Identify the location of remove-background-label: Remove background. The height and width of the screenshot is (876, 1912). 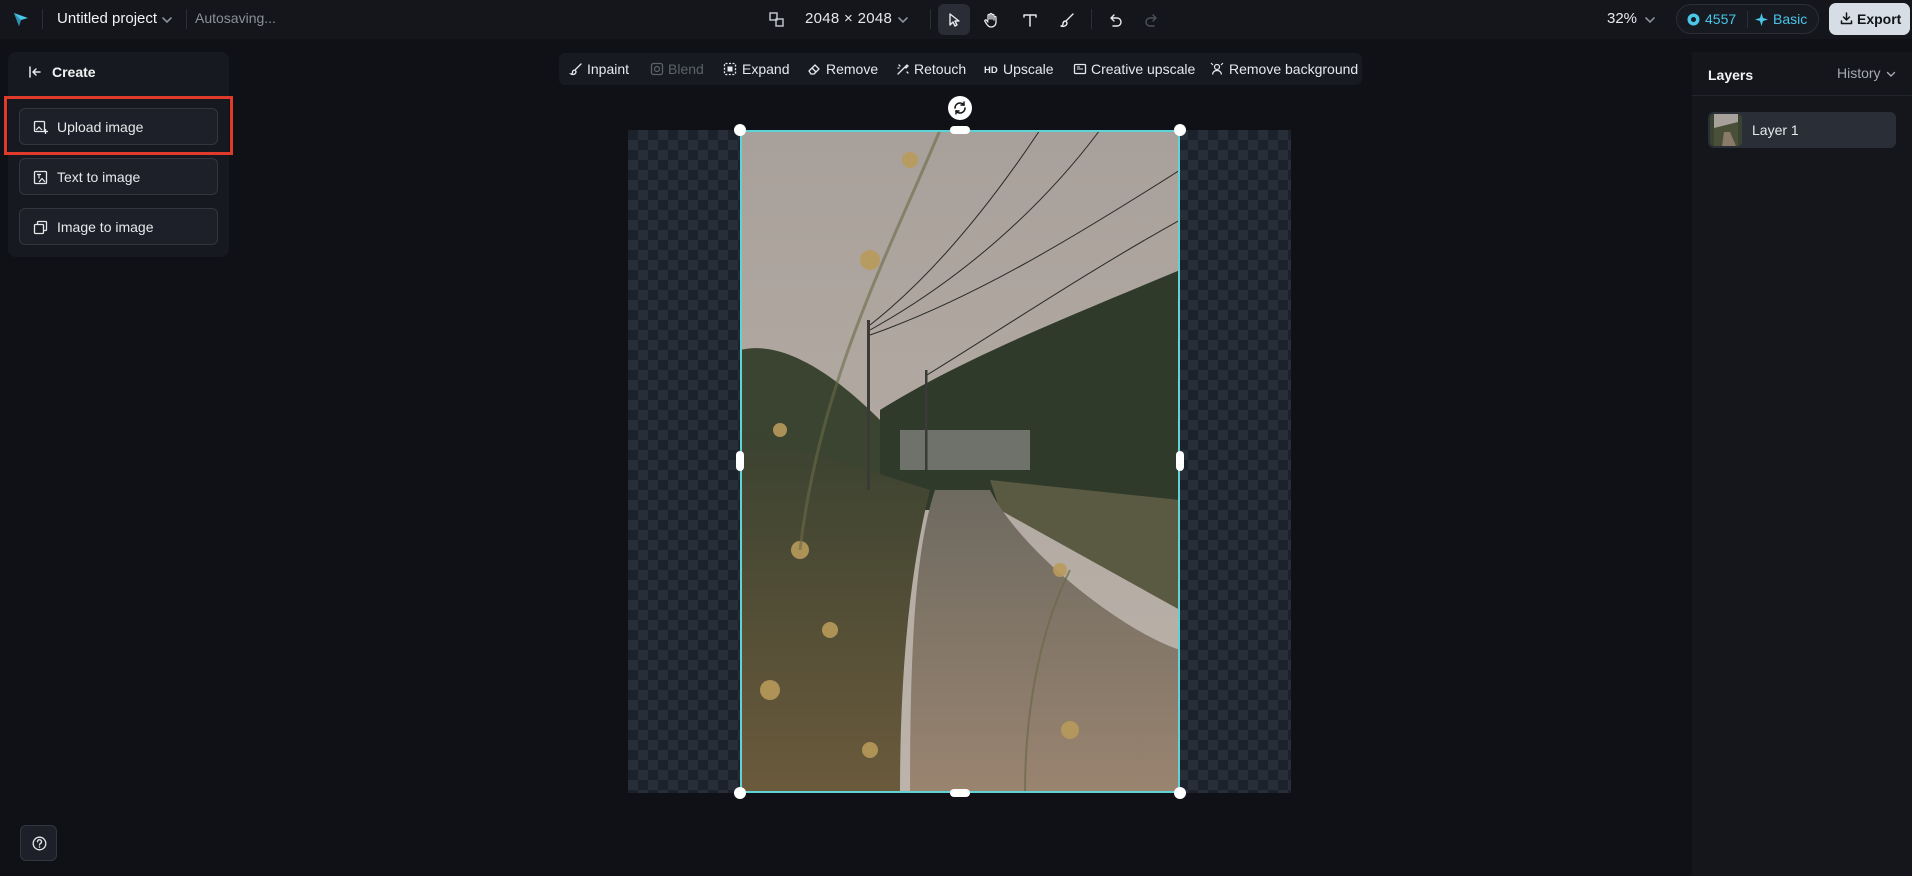
(1294, 69).